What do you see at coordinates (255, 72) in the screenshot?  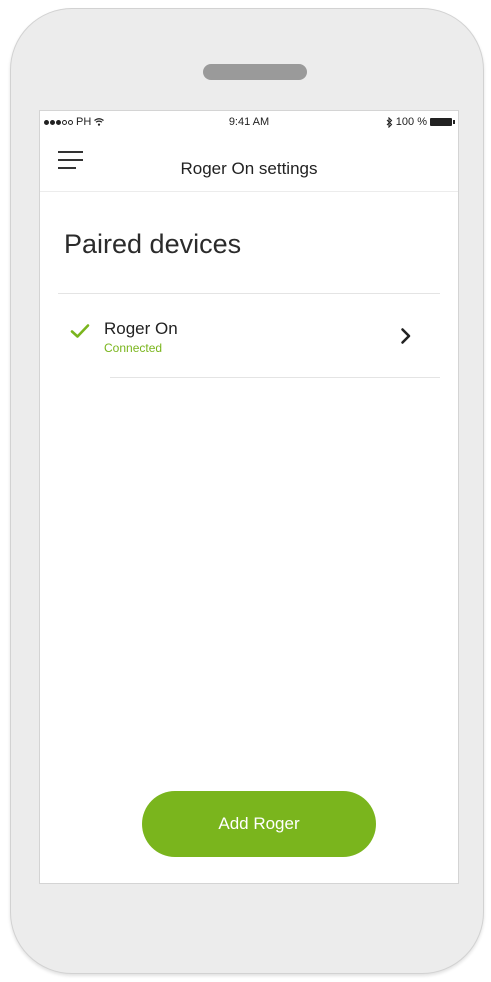 I see `speaker-grille` at bounding box center [255, 72].